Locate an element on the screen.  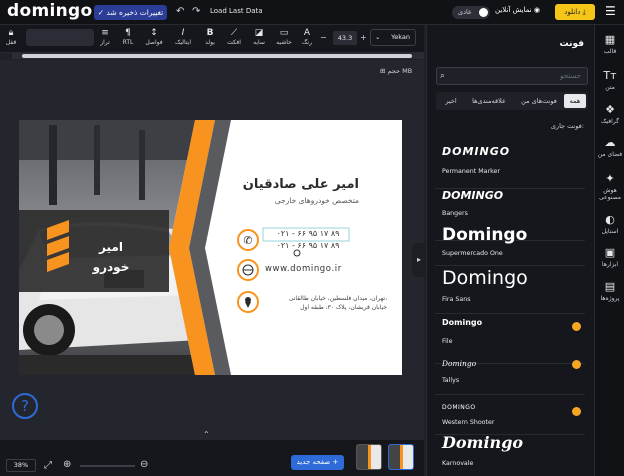
expand-bottom-icon: ⌃ is located at coordinates (206, 435).